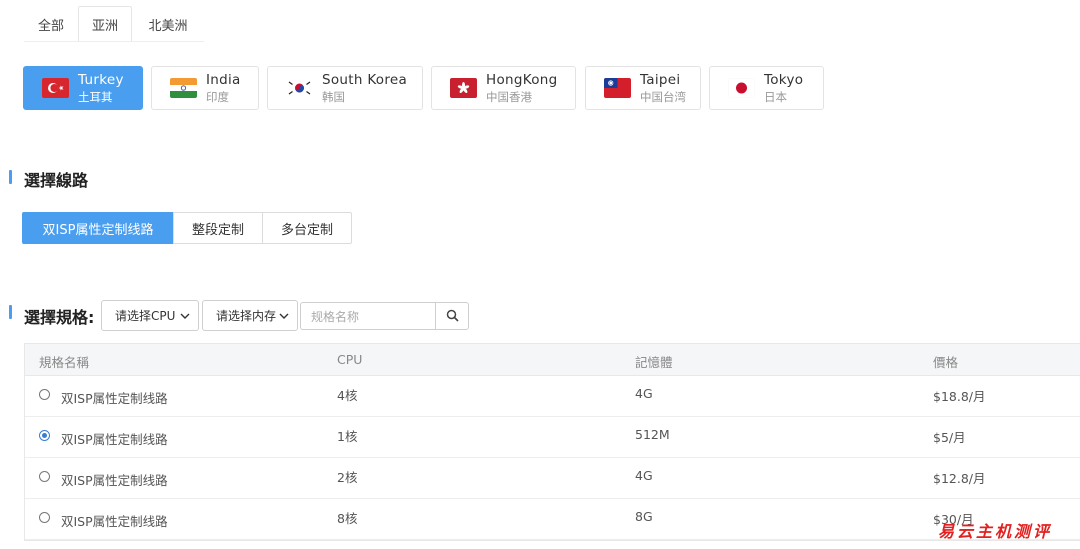 Image resolution: width=1080 pixels, height=549 pixels. Describe the element at coordinates (55, 88) in the screenshot. I see `turkey-flag-icon` at that location.